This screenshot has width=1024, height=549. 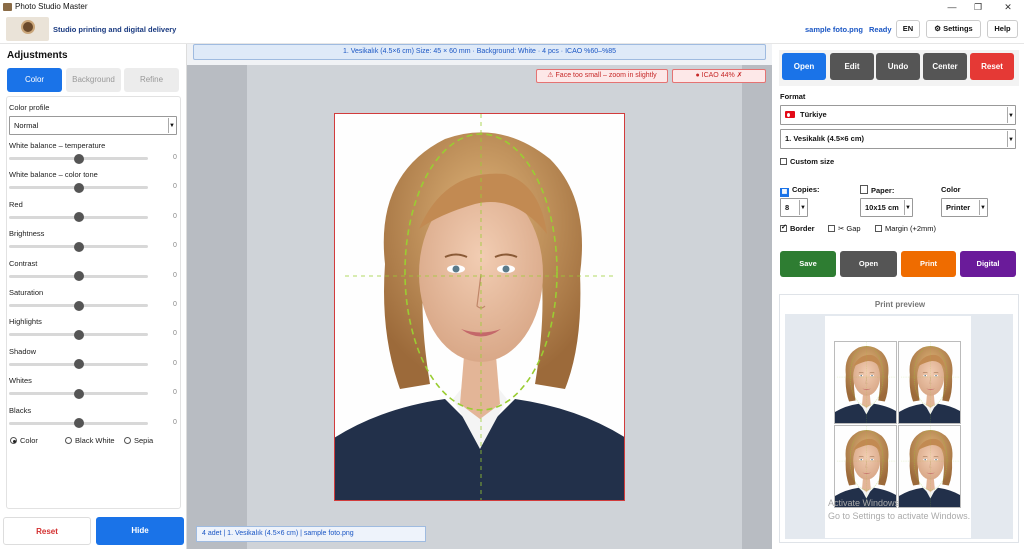 What do you see at coordinates (880, 29) in the screenshot?
I see `status-text: Ready` at bounding box center [880, 29].